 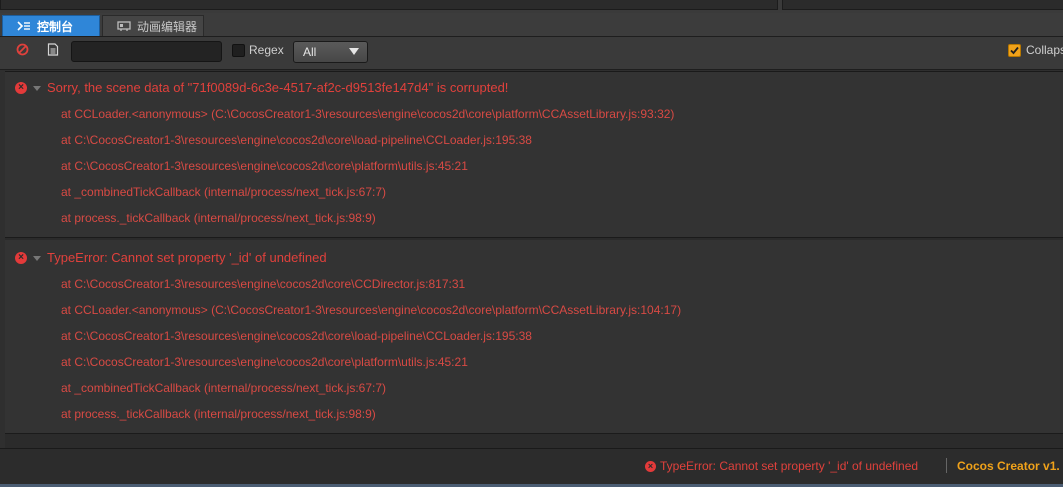 I want to click on upper-panel-left, so click(x=389, y=5).